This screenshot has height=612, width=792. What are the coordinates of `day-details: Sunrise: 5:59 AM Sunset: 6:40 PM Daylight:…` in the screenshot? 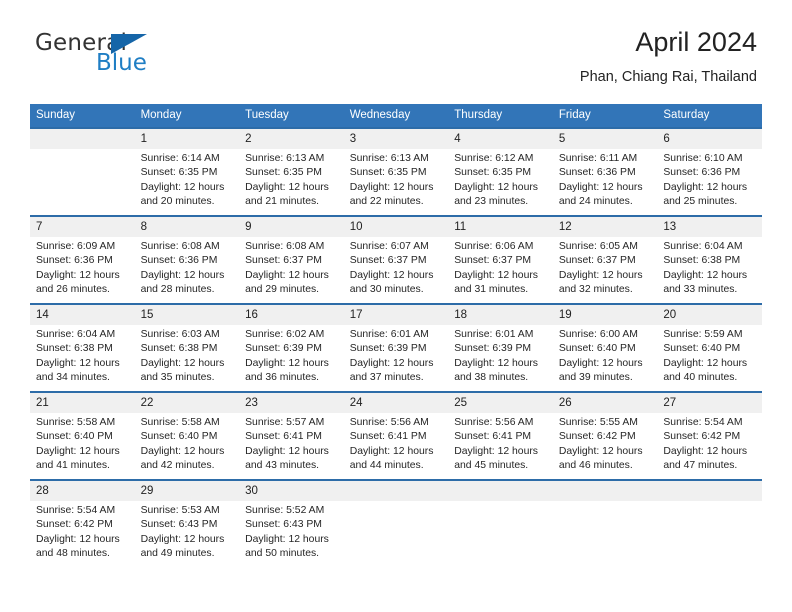 It's located at (709, 355).